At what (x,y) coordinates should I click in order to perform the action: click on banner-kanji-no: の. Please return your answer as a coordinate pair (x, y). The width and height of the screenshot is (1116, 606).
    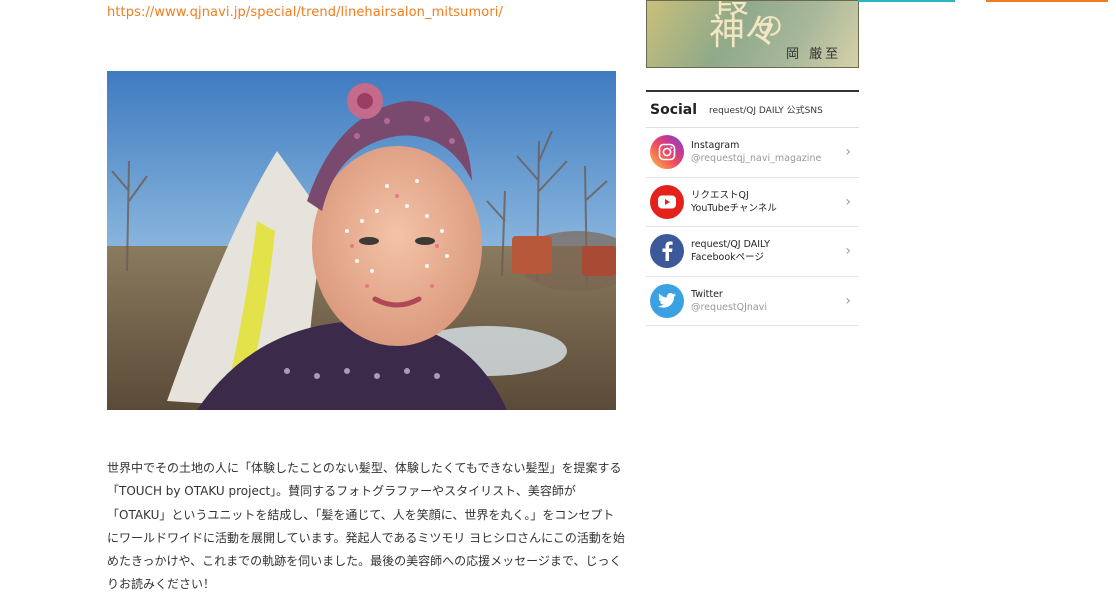
    Looking at the image, I should click on (770, 27).